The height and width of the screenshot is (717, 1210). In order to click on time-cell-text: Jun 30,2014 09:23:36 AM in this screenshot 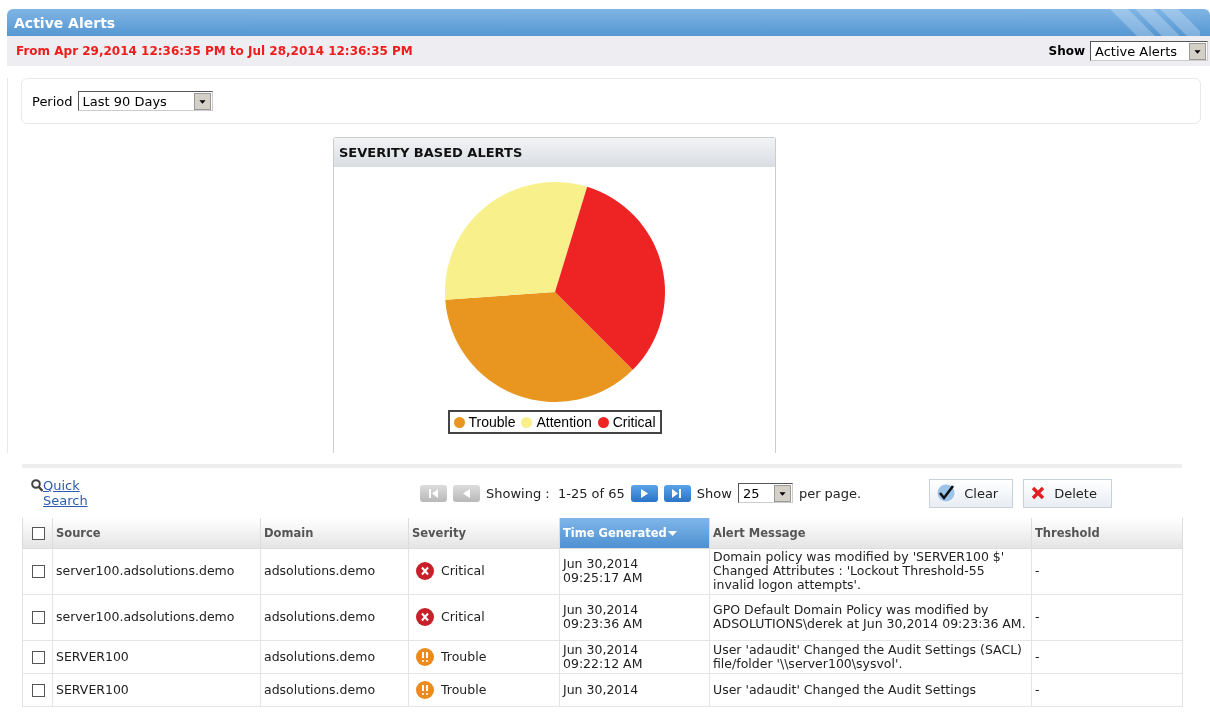, I will do `click(603, 617)`.